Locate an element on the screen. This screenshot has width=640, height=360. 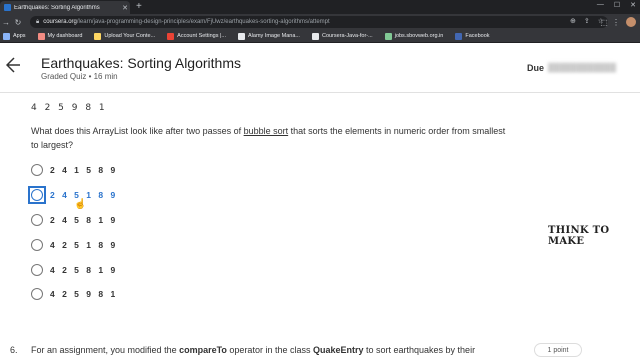
answer-option-label: 2 4 1 5 8 9 is located at coordinates (84, 170).